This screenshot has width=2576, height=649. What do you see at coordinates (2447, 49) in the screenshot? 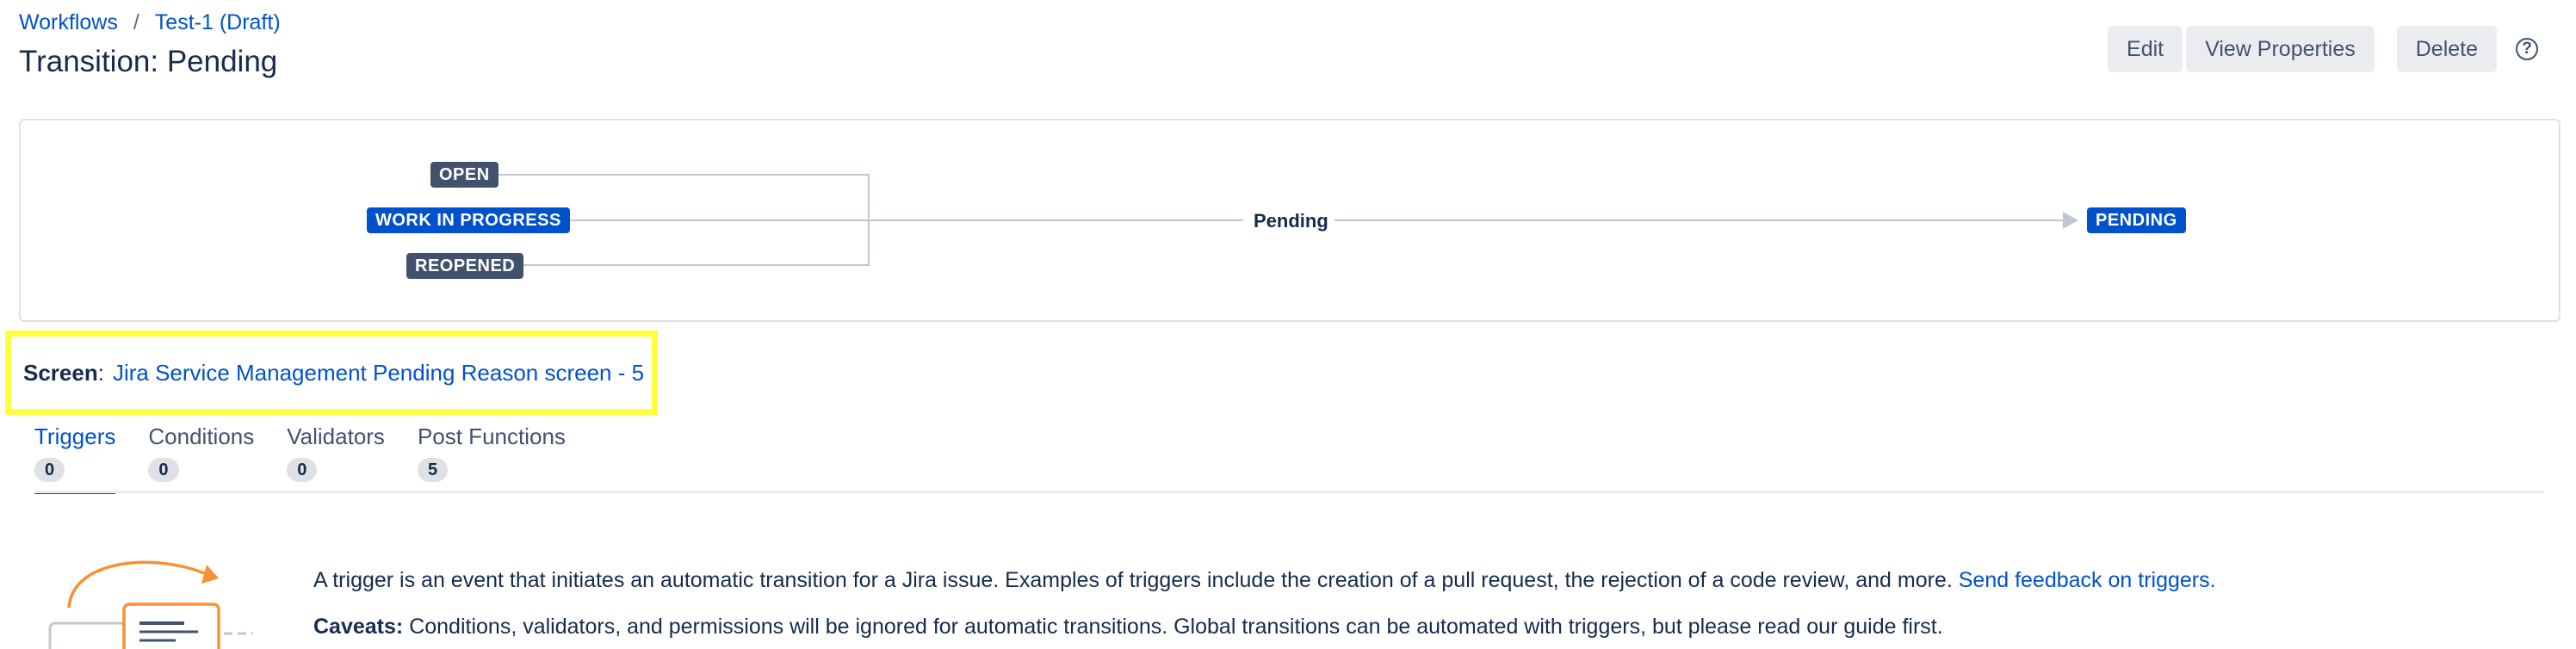
I see `delete-button: Delete` at bounding box center [2447, 49].